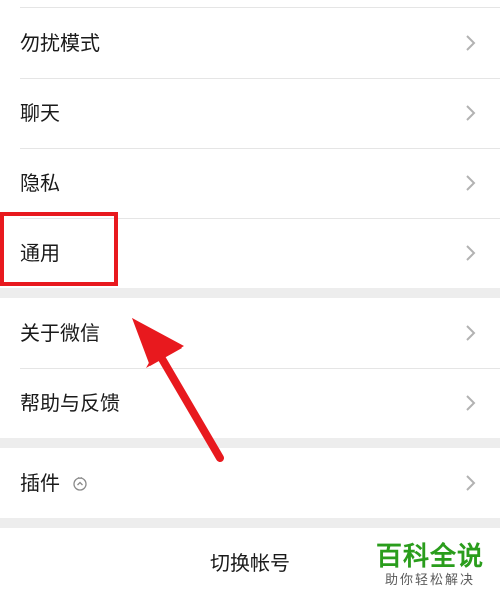 The image size is (500, 600). I want to click on watermark-subtitle: 助你轻松解决, so click(429, 580).